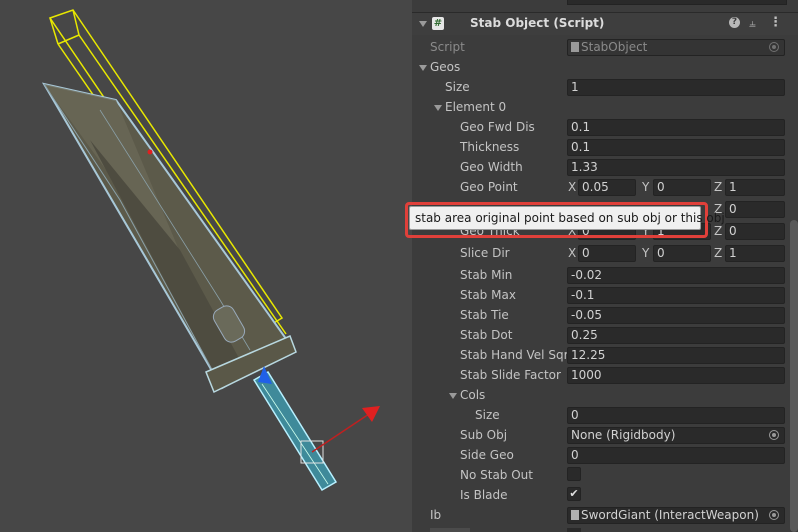 Image resolution: width=798 pixels, height=532 pixels. Describe the element at coordinates (646, 253) in the screenshot. I see `slice-dir-y-axis: Y` at that location.